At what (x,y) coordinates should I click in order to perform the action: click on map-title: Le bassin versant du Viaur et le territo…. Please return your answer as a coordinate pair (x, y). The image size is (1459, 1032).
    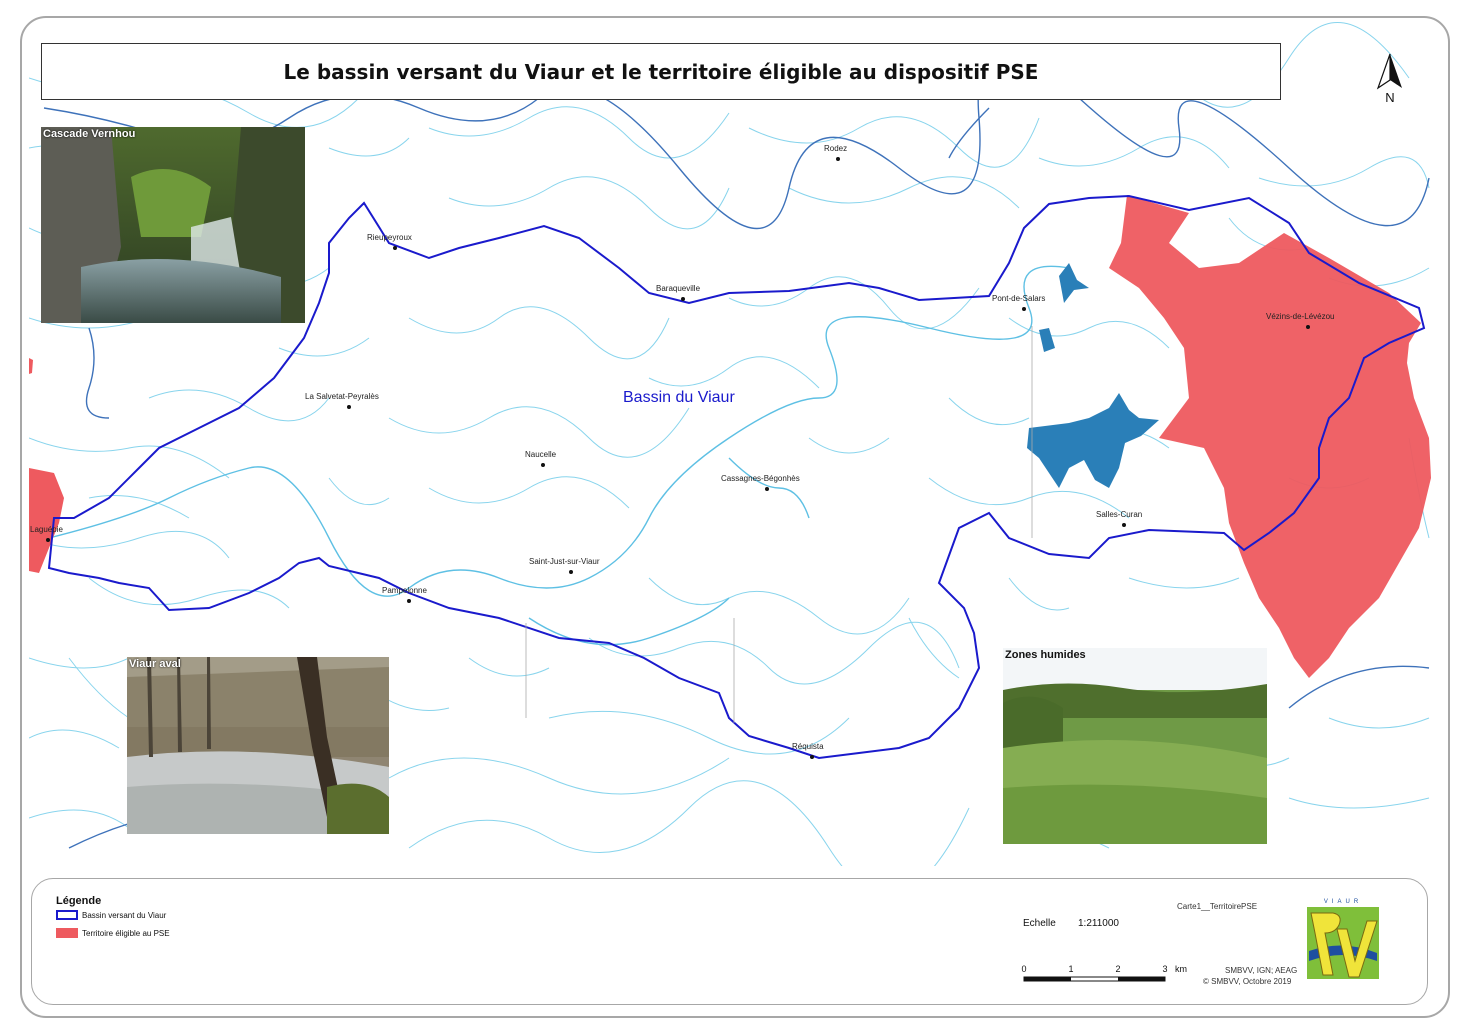
    Looking at the image, I should click on (661, 71).